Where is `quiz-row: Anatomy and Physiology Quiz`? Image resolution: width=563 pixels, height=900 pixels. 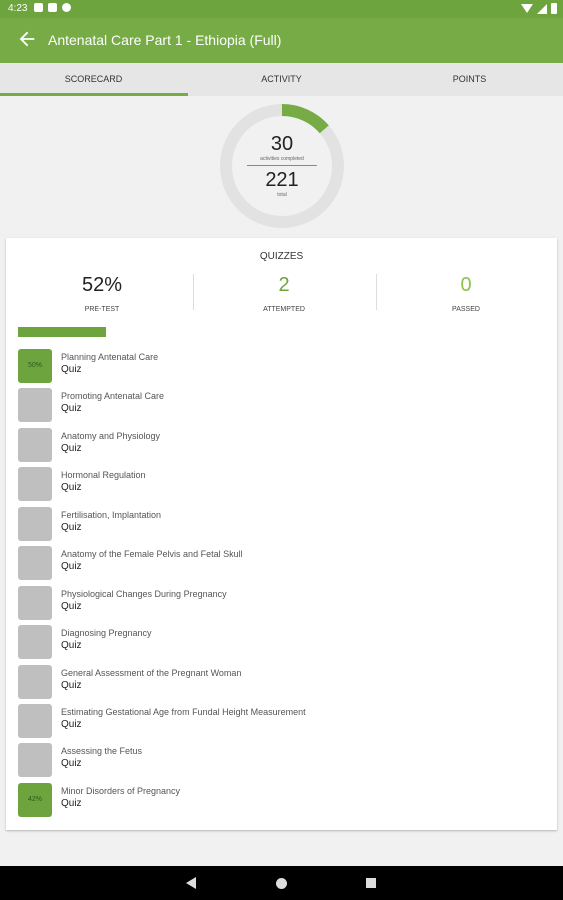 quiz-row: Anatomy and Physiology Quiz is located at coordinates (278, 445).